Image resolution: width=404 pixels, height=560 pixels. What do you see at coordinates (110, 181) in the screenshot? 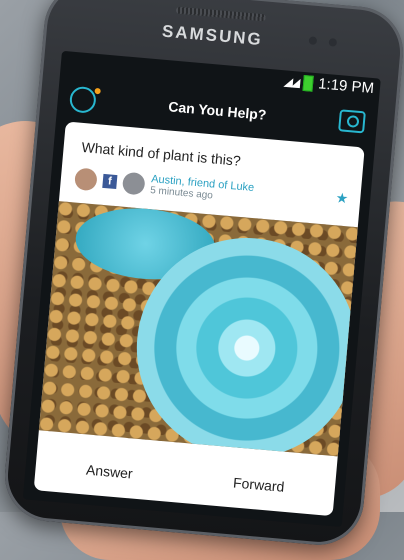
I see `facebook-icon: f` at bounding box center [110, 181].